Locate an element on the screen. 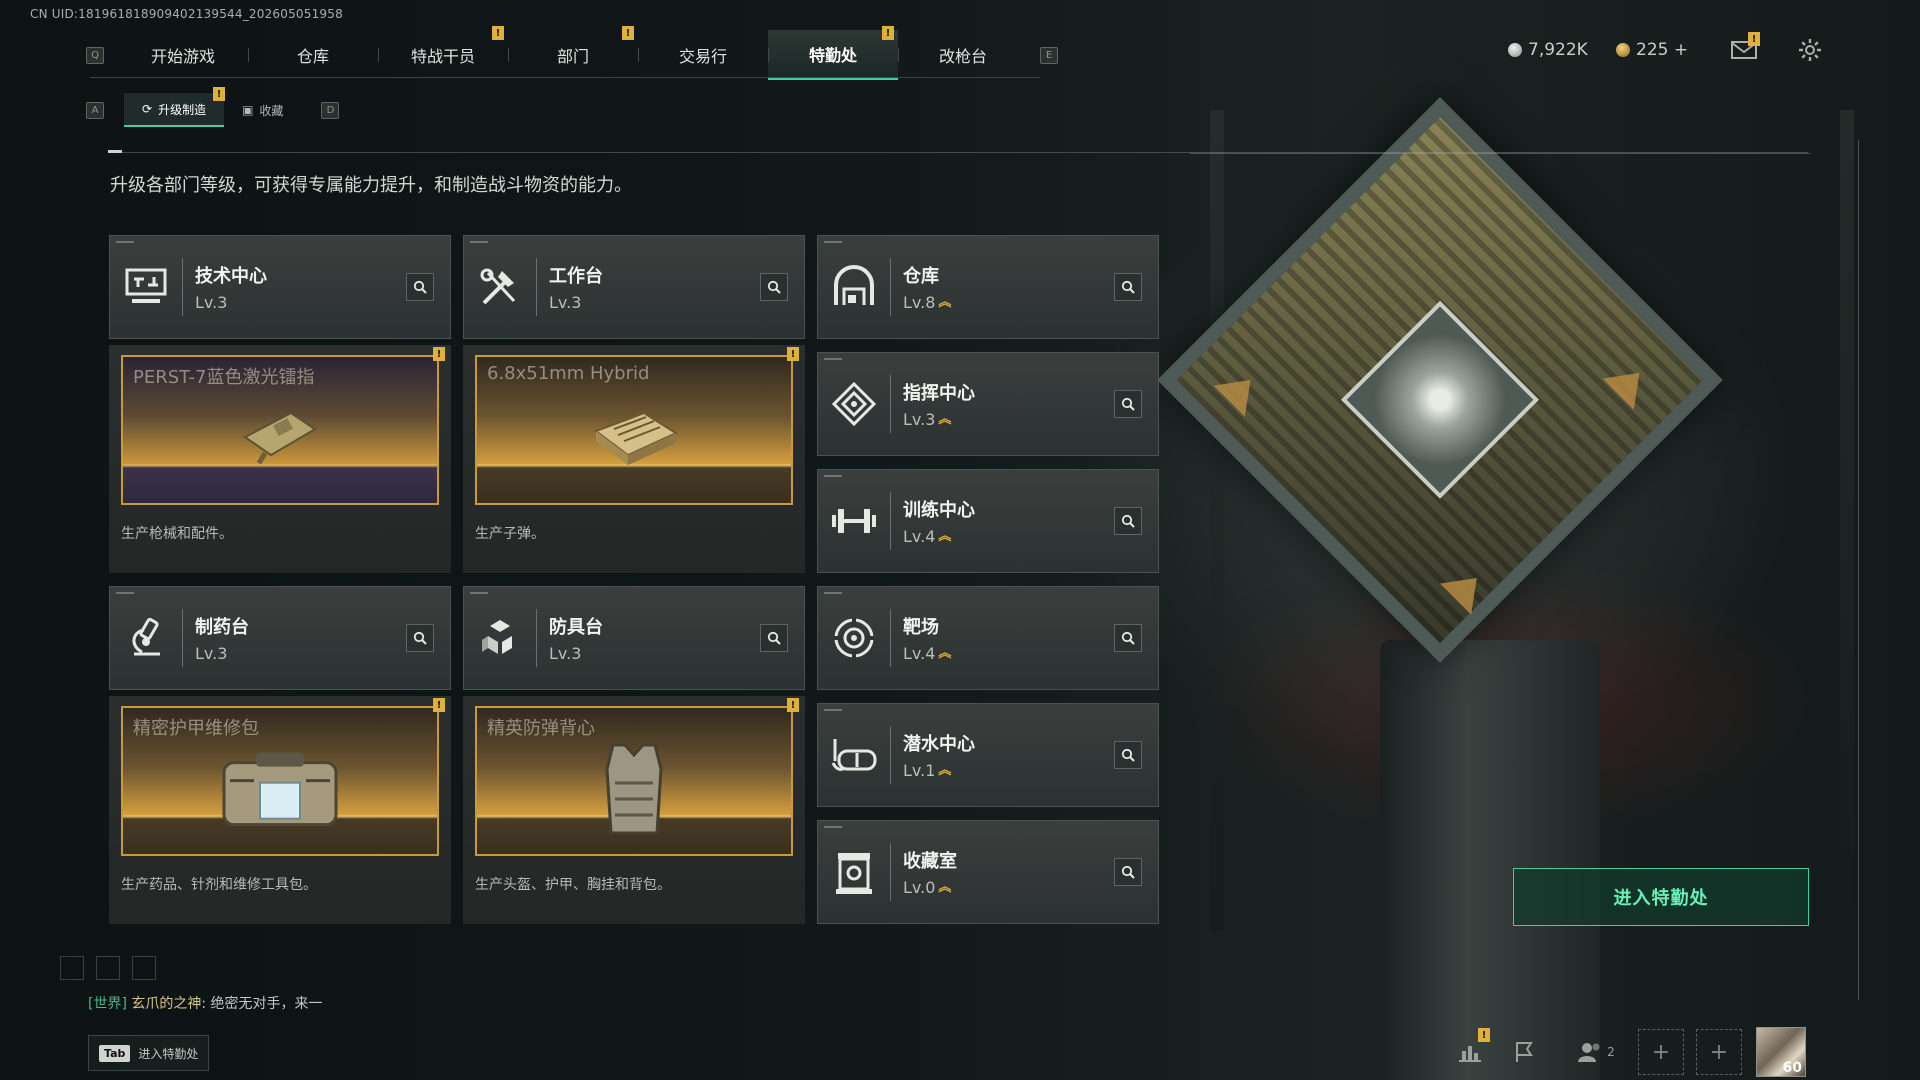  card-separator is located at coordinates (536, 287).